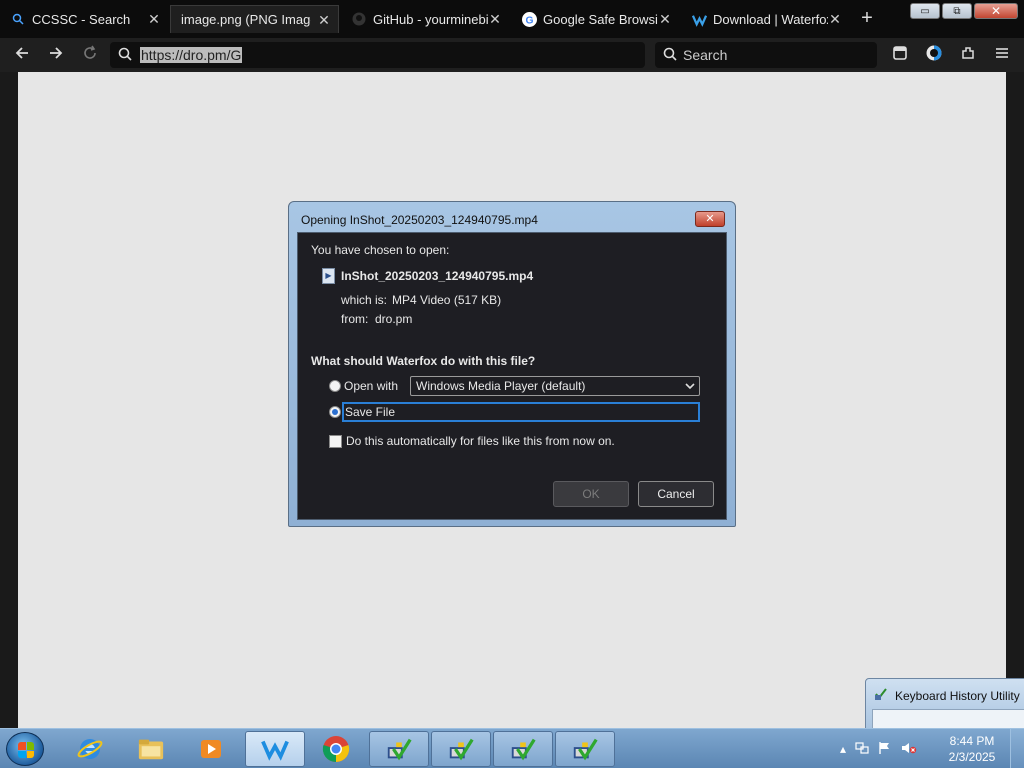  What do you see at coordinates (710, 219) in the screenshot?
I see `dialog-close-button: ✕` at bounding box center [710, 219].